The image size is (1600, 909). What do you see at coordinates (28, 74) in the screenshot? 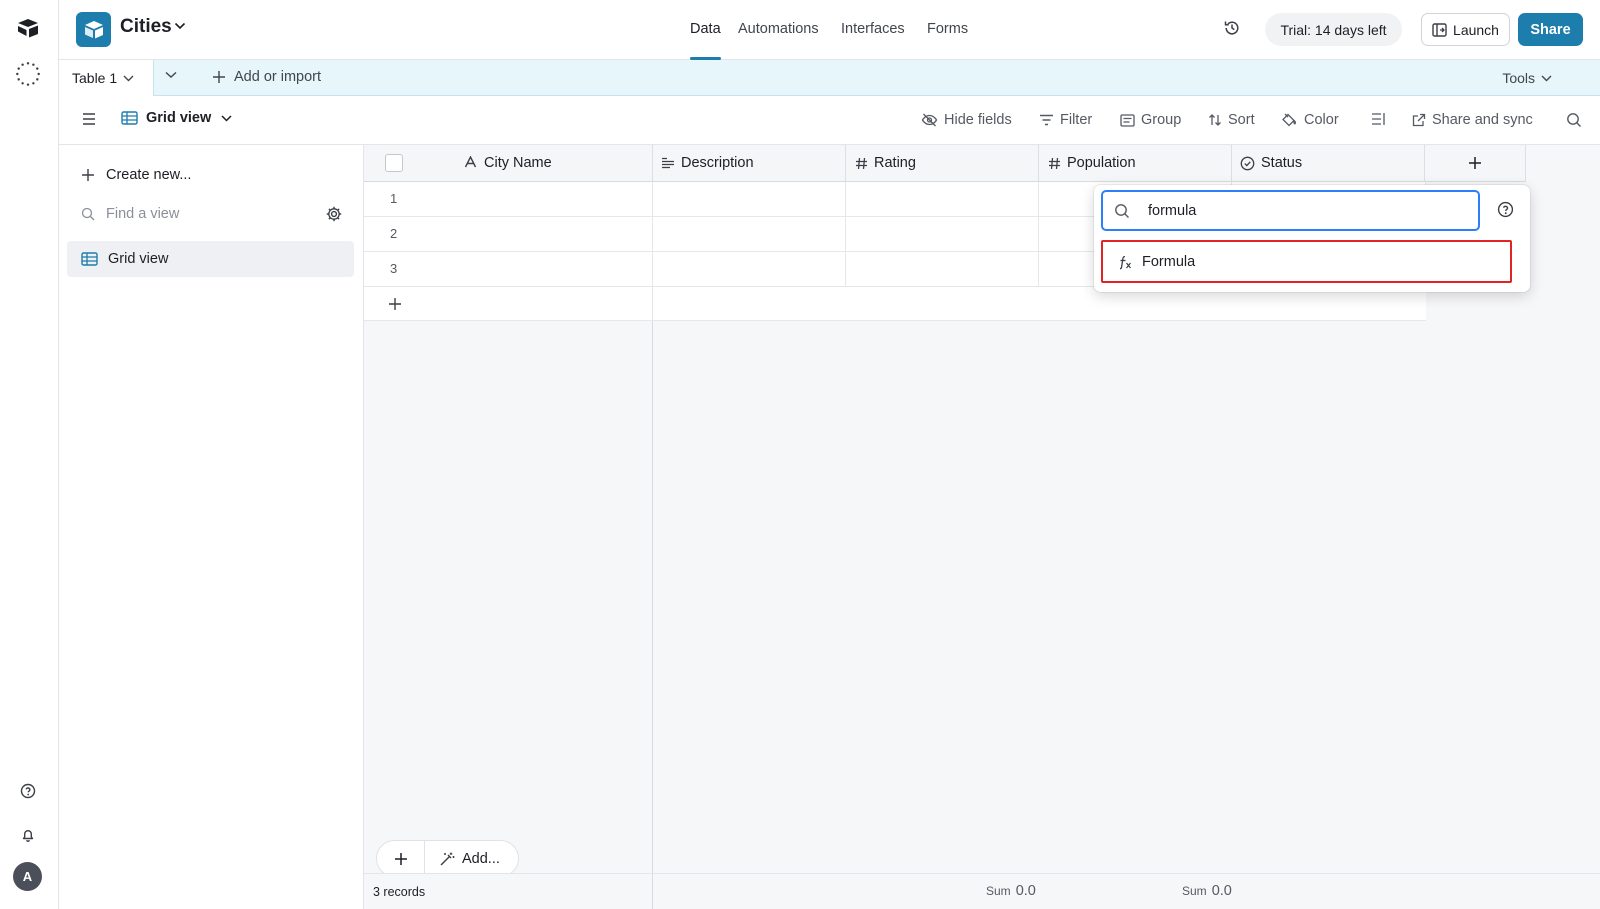
I see `omni-spinner-icon` at bounding box center [28, 74].